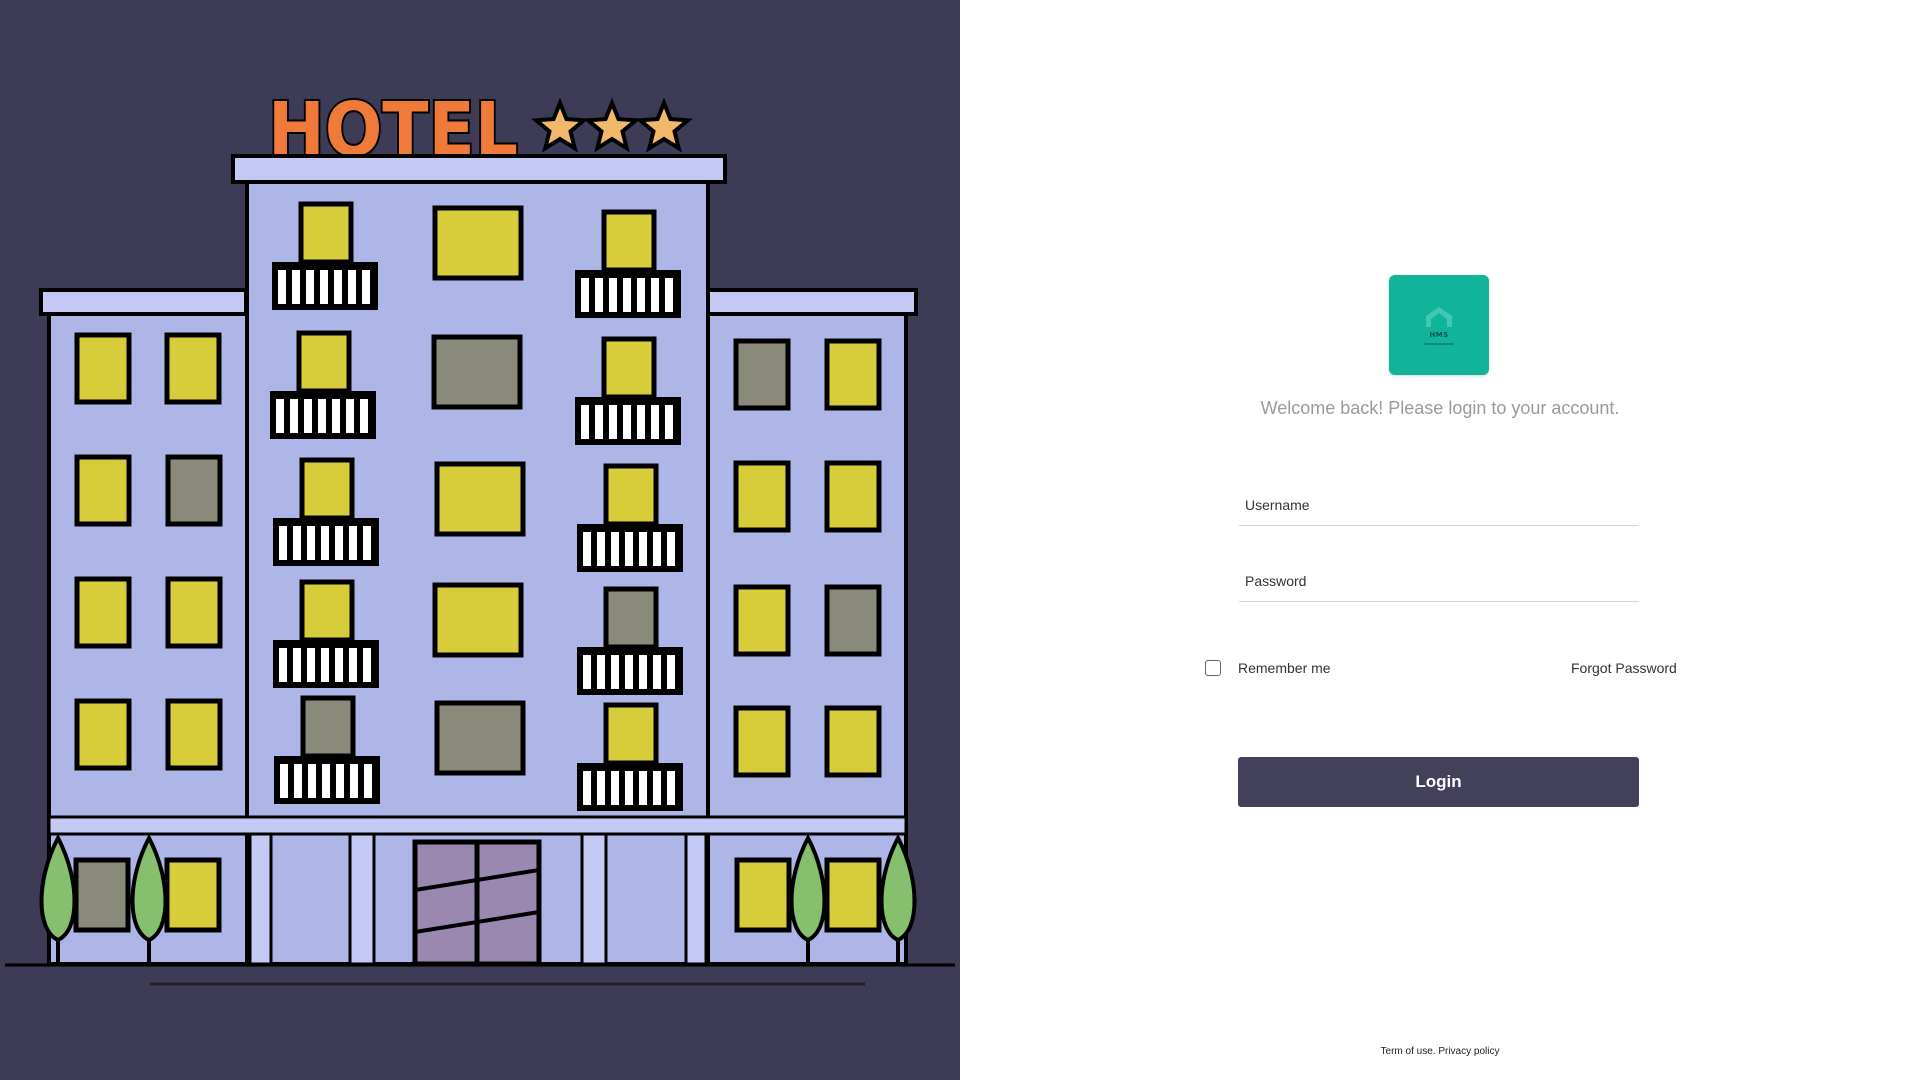  I want to click on terms-link: Term of use., so click(1408, 1051).